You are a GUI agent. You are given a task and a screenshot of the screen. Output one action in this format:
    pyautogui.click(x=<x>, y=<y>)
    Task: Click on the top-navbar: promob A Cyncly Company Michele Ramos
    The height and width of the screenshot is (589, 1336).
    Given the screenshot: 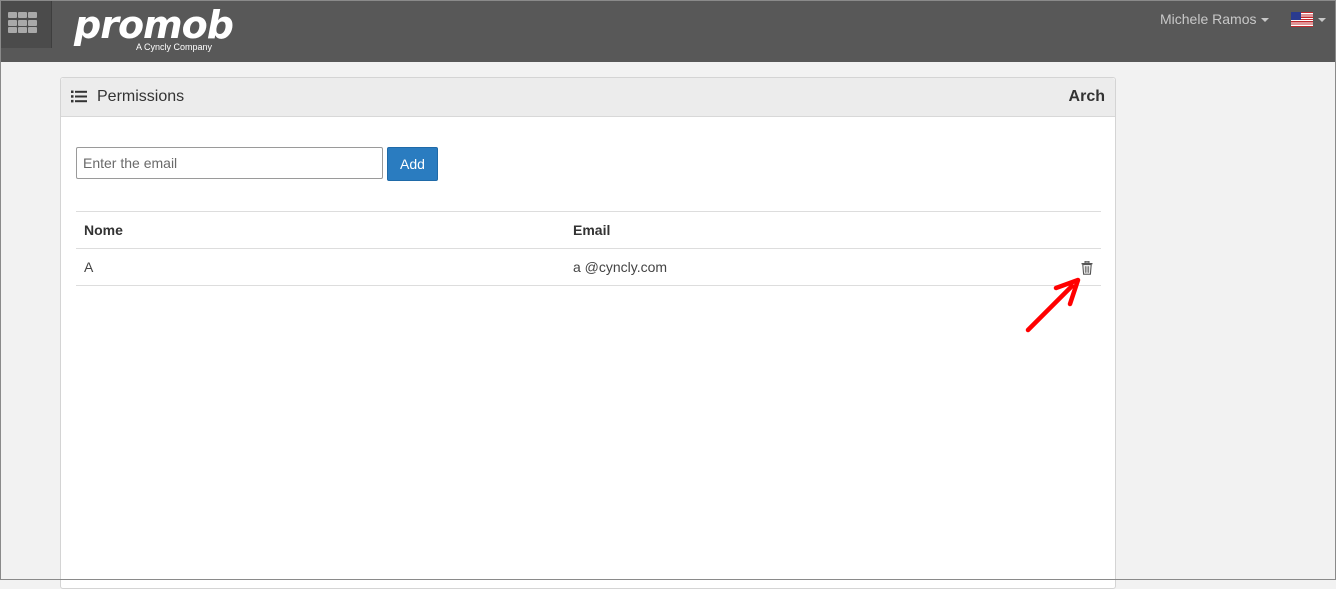 What is the action you would take?
    pyautogui.click(x=668, y=31)
    